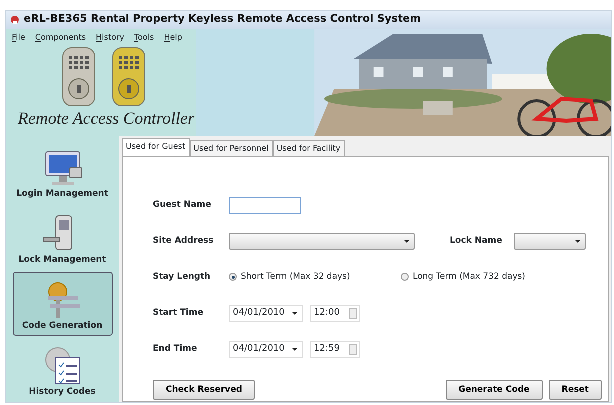 The image size is (614, 405). What do you see at coordinates (173, 38) in the screenshot?
I see `menu-item: Help` at bounding box center [173, 38].